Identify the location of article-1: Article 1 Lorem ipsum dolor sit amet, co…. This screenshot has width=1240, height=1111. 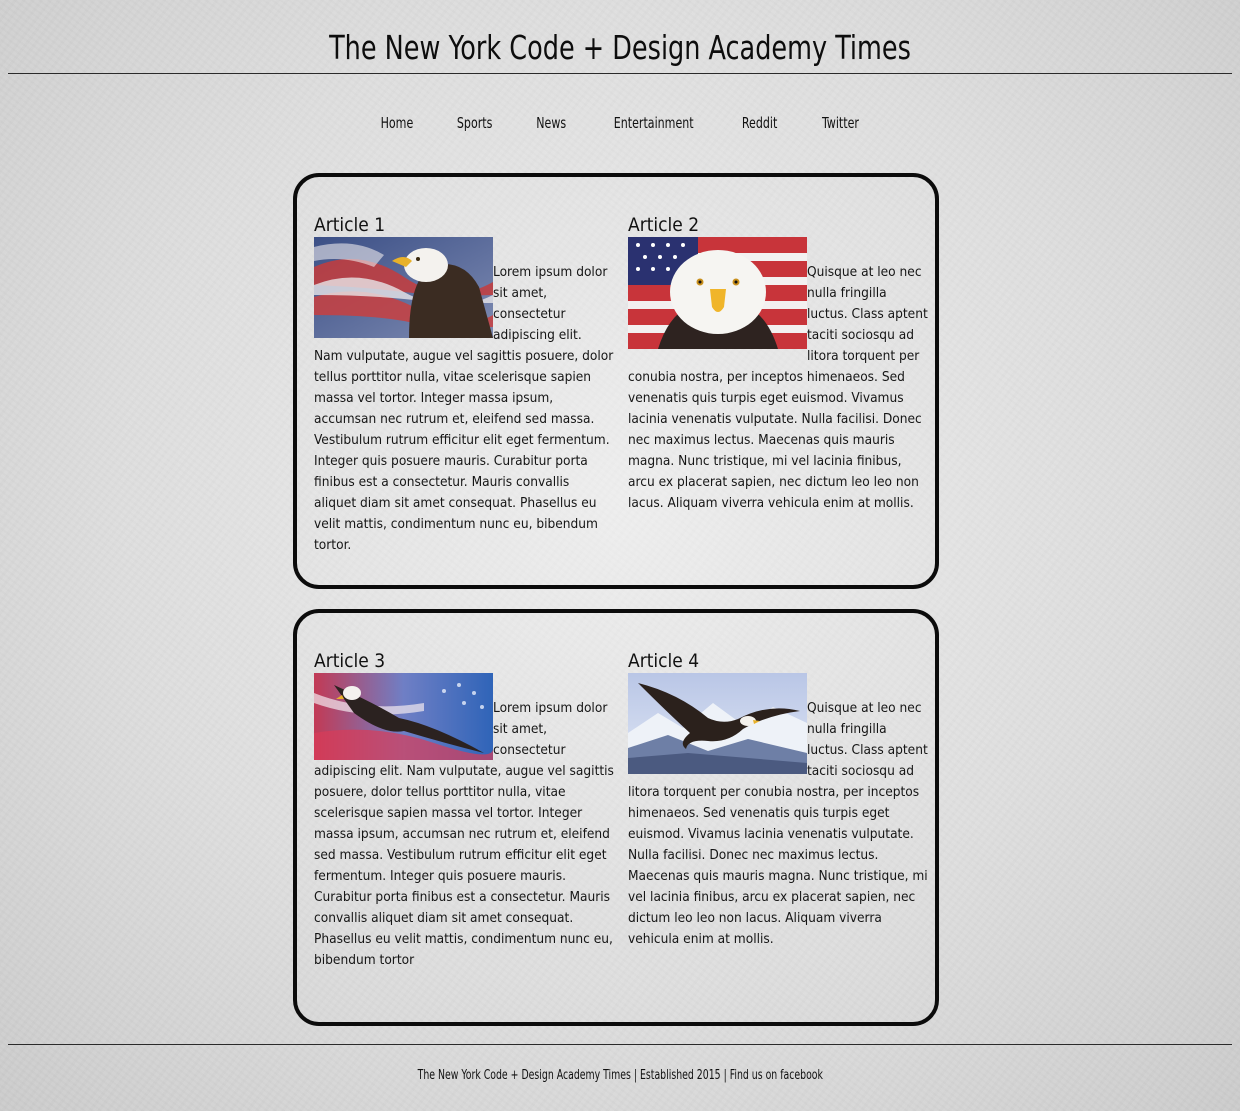
(464, 385).